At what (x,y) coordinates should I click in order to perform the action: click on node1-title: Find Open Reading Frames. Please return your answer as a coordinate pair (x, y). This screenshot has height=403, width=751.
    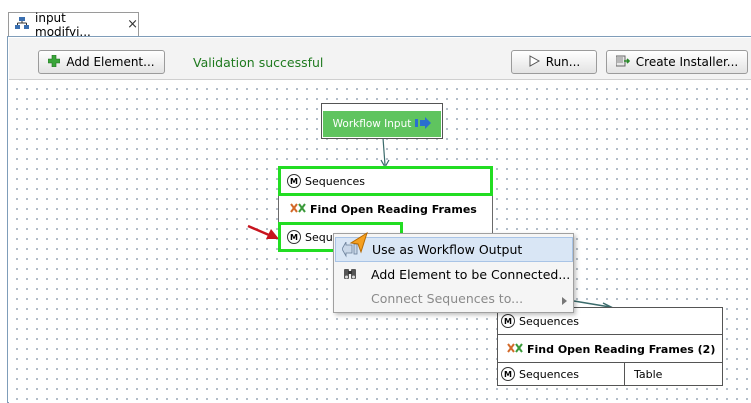
    Looking at the image, I should click on (393, 209).